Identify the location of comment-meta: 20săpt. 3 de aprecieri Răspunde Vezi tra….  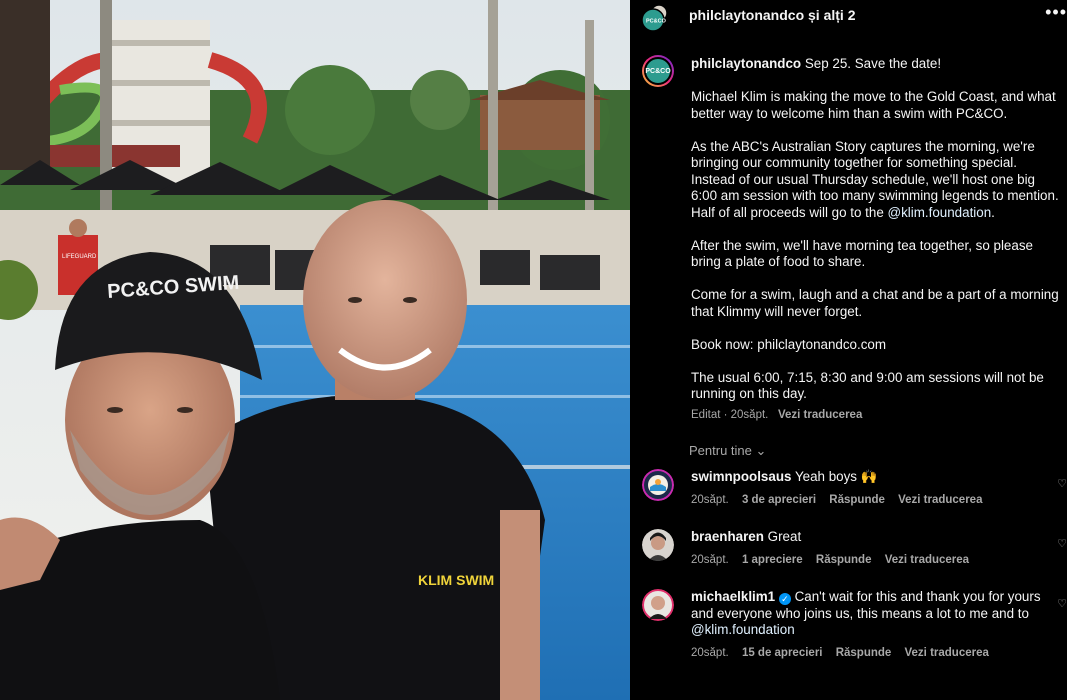
(877, 500).